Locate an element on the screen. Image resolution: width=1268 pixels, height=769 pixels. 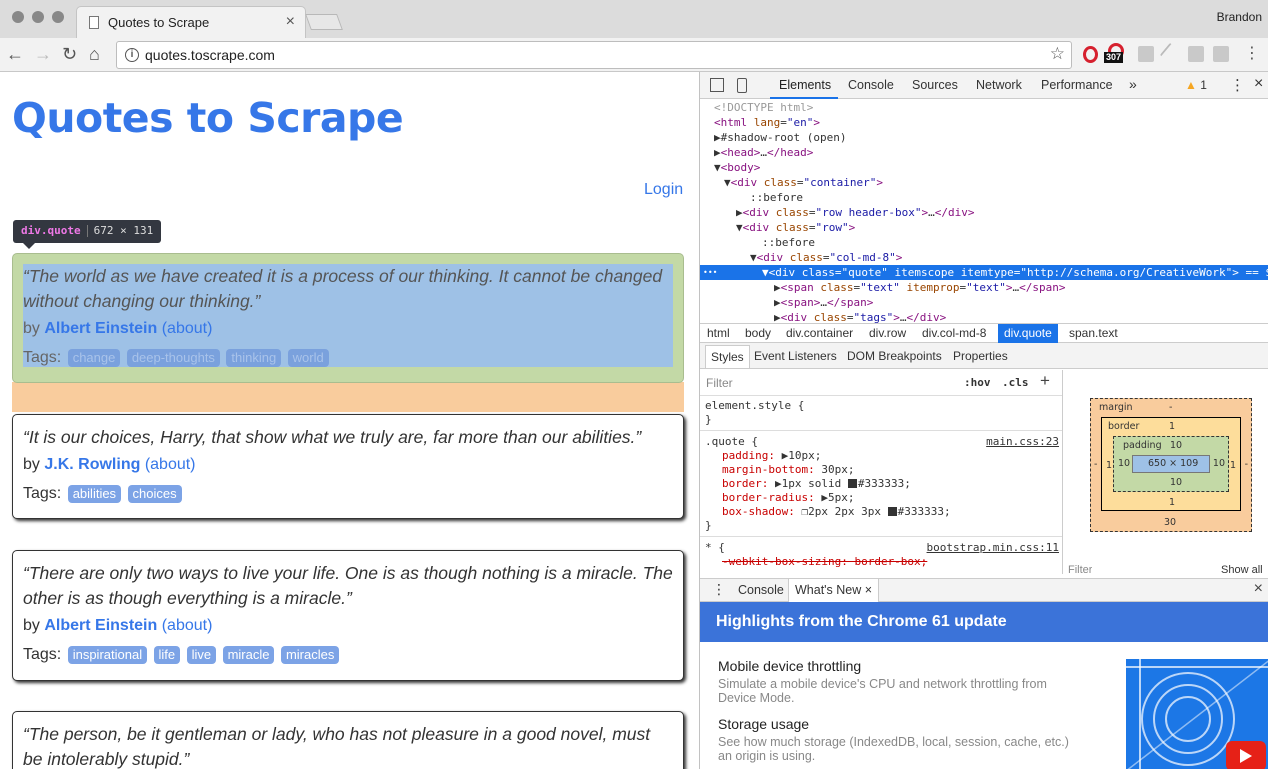
tag-link: miracles is located at coordinates (310, 655).